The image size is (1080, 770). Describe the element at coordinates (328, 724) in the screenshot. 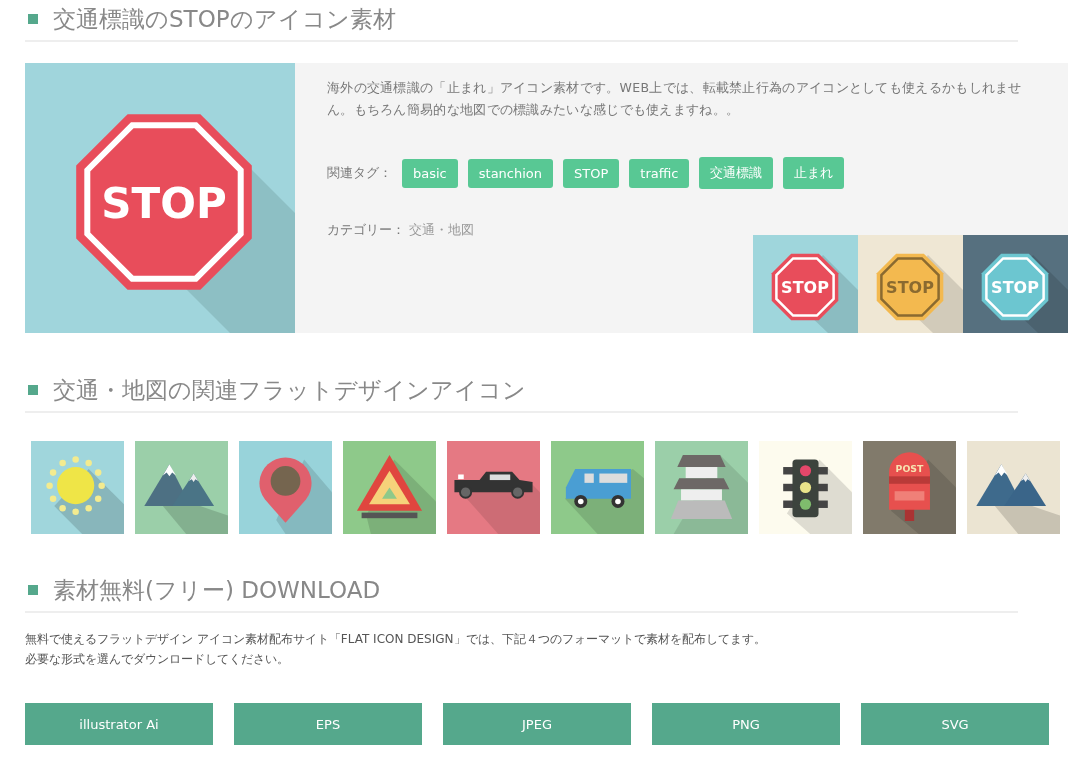

I see `download-button: EPS` at that location.